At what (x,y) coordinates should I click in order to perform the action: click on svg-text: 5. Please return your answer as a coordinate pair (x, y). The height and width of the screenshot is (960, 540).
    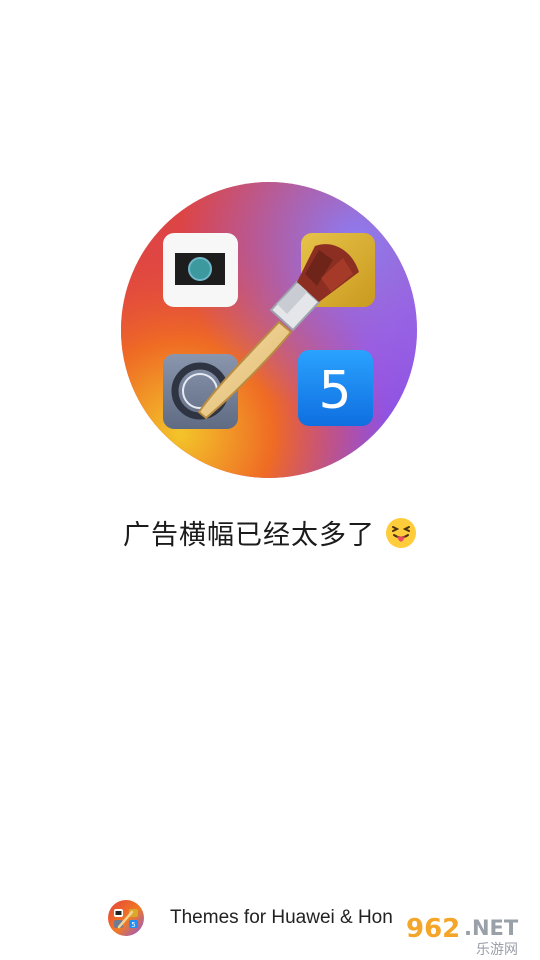
    Looking at the image, I should click on (133, 925).